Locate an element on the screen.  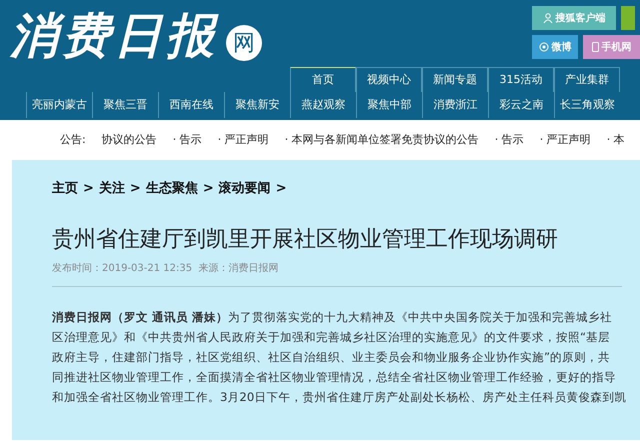
header-link-button is located at coordinates (628, 18).